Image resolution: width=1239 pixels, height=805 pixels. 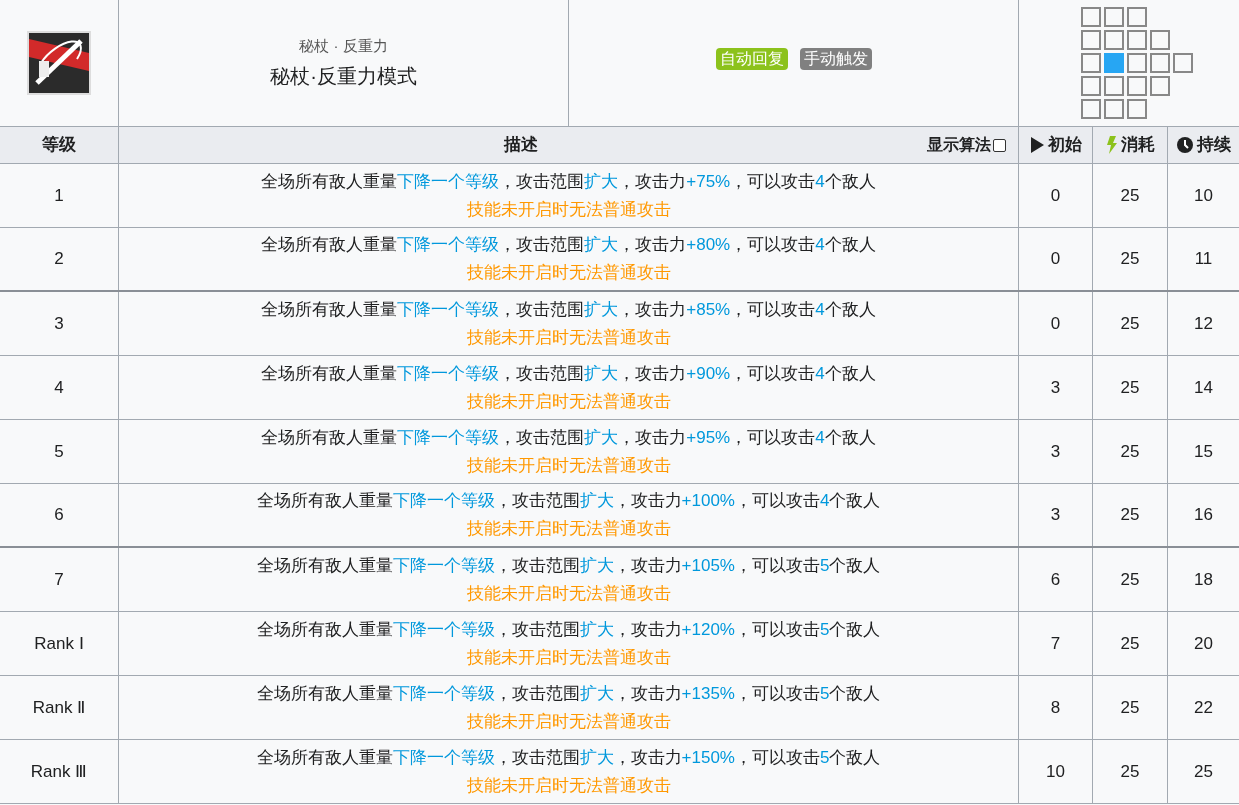 I want to click on table-cell-text: 22, so click(x=1203, y=707).